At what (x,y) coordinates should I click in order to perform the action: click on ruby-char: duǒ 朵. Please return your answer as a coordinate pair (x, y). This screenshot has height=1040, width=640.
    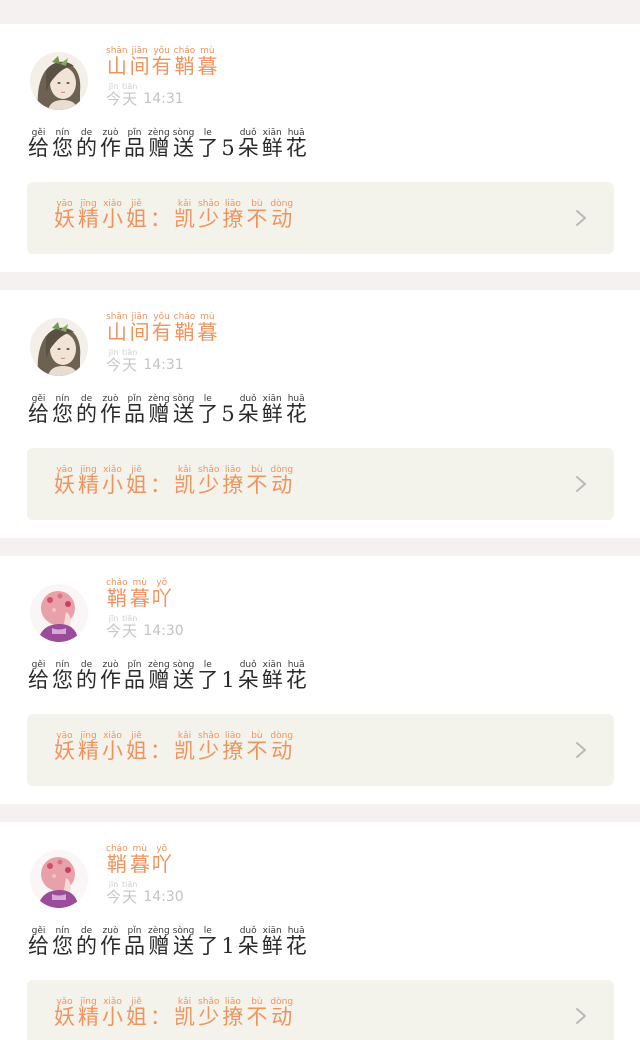
    Looking at the image, I should click on (248, 143).